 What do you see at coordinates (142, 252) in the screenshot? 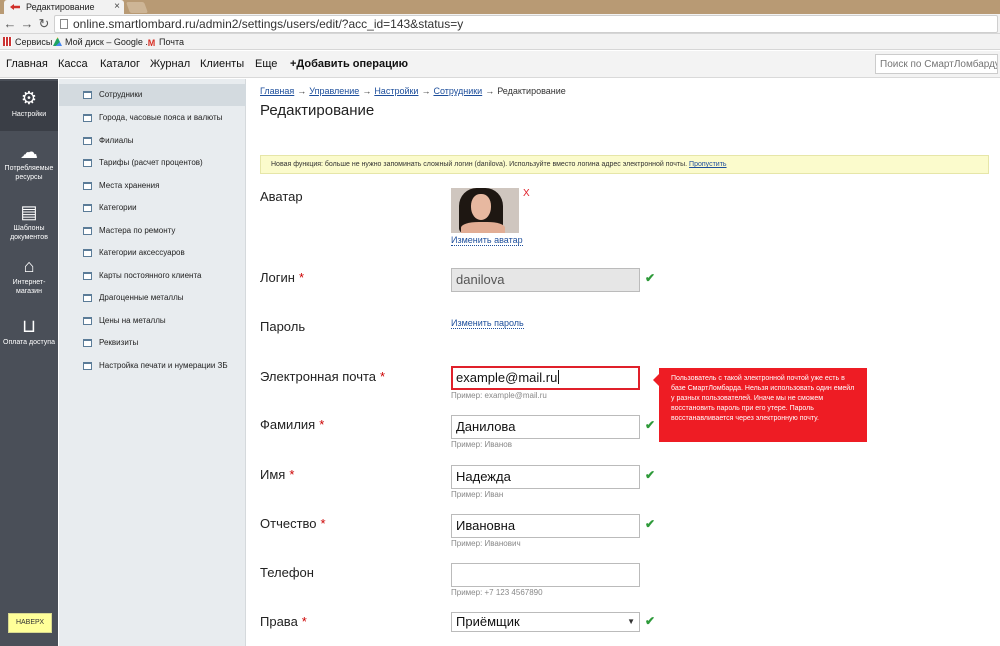
I see `submenu-item-label: Категории аксессуаров` at bounding box center [142, 252].